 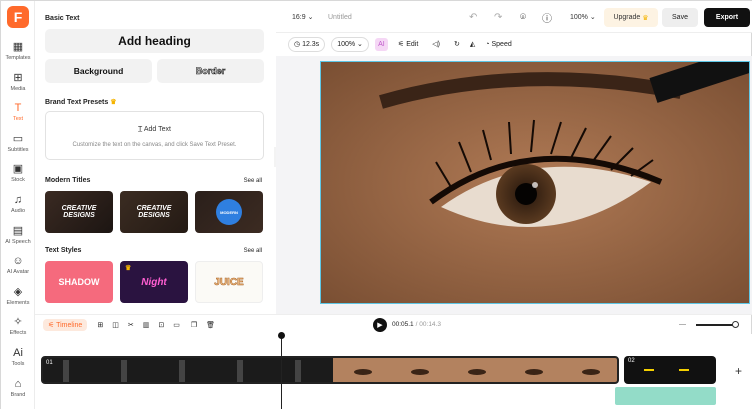 What do you see at coordinates (412, 44) in the screenshot?
I see `edit-button: Edit` at bounding box center [412, 44].